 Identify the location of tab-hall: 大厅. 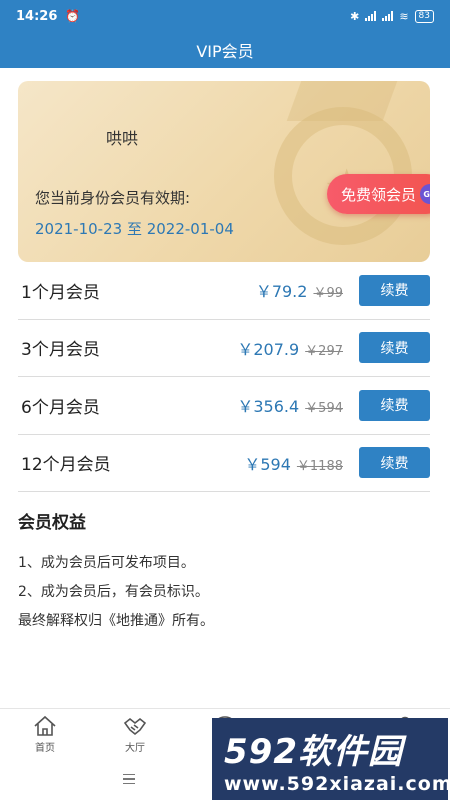
(135, 733).